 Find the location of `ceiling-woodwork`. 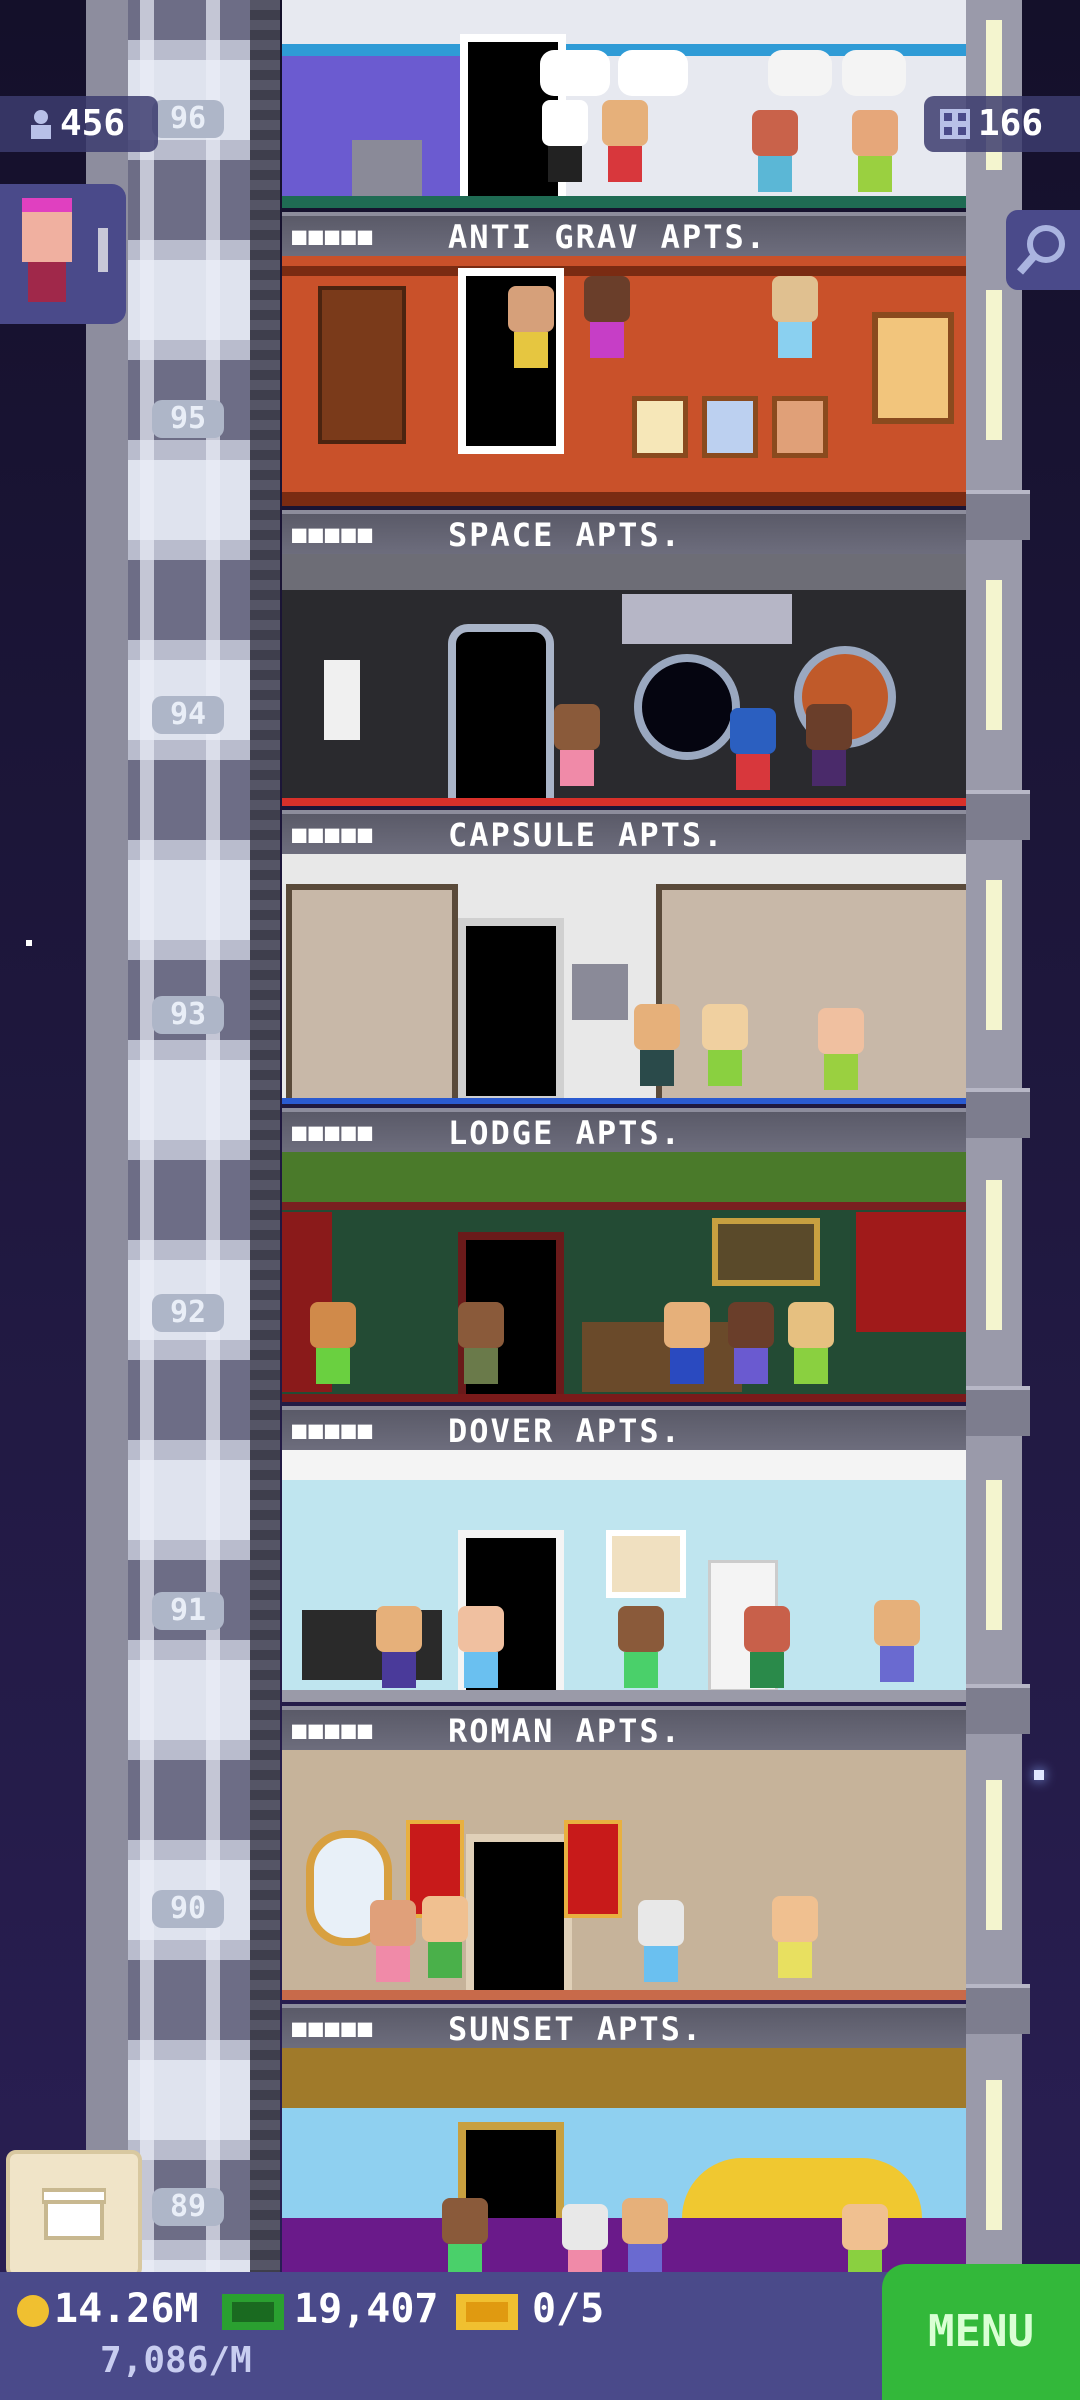

ceiling-woodwork is located at coordinates (624, 2078).